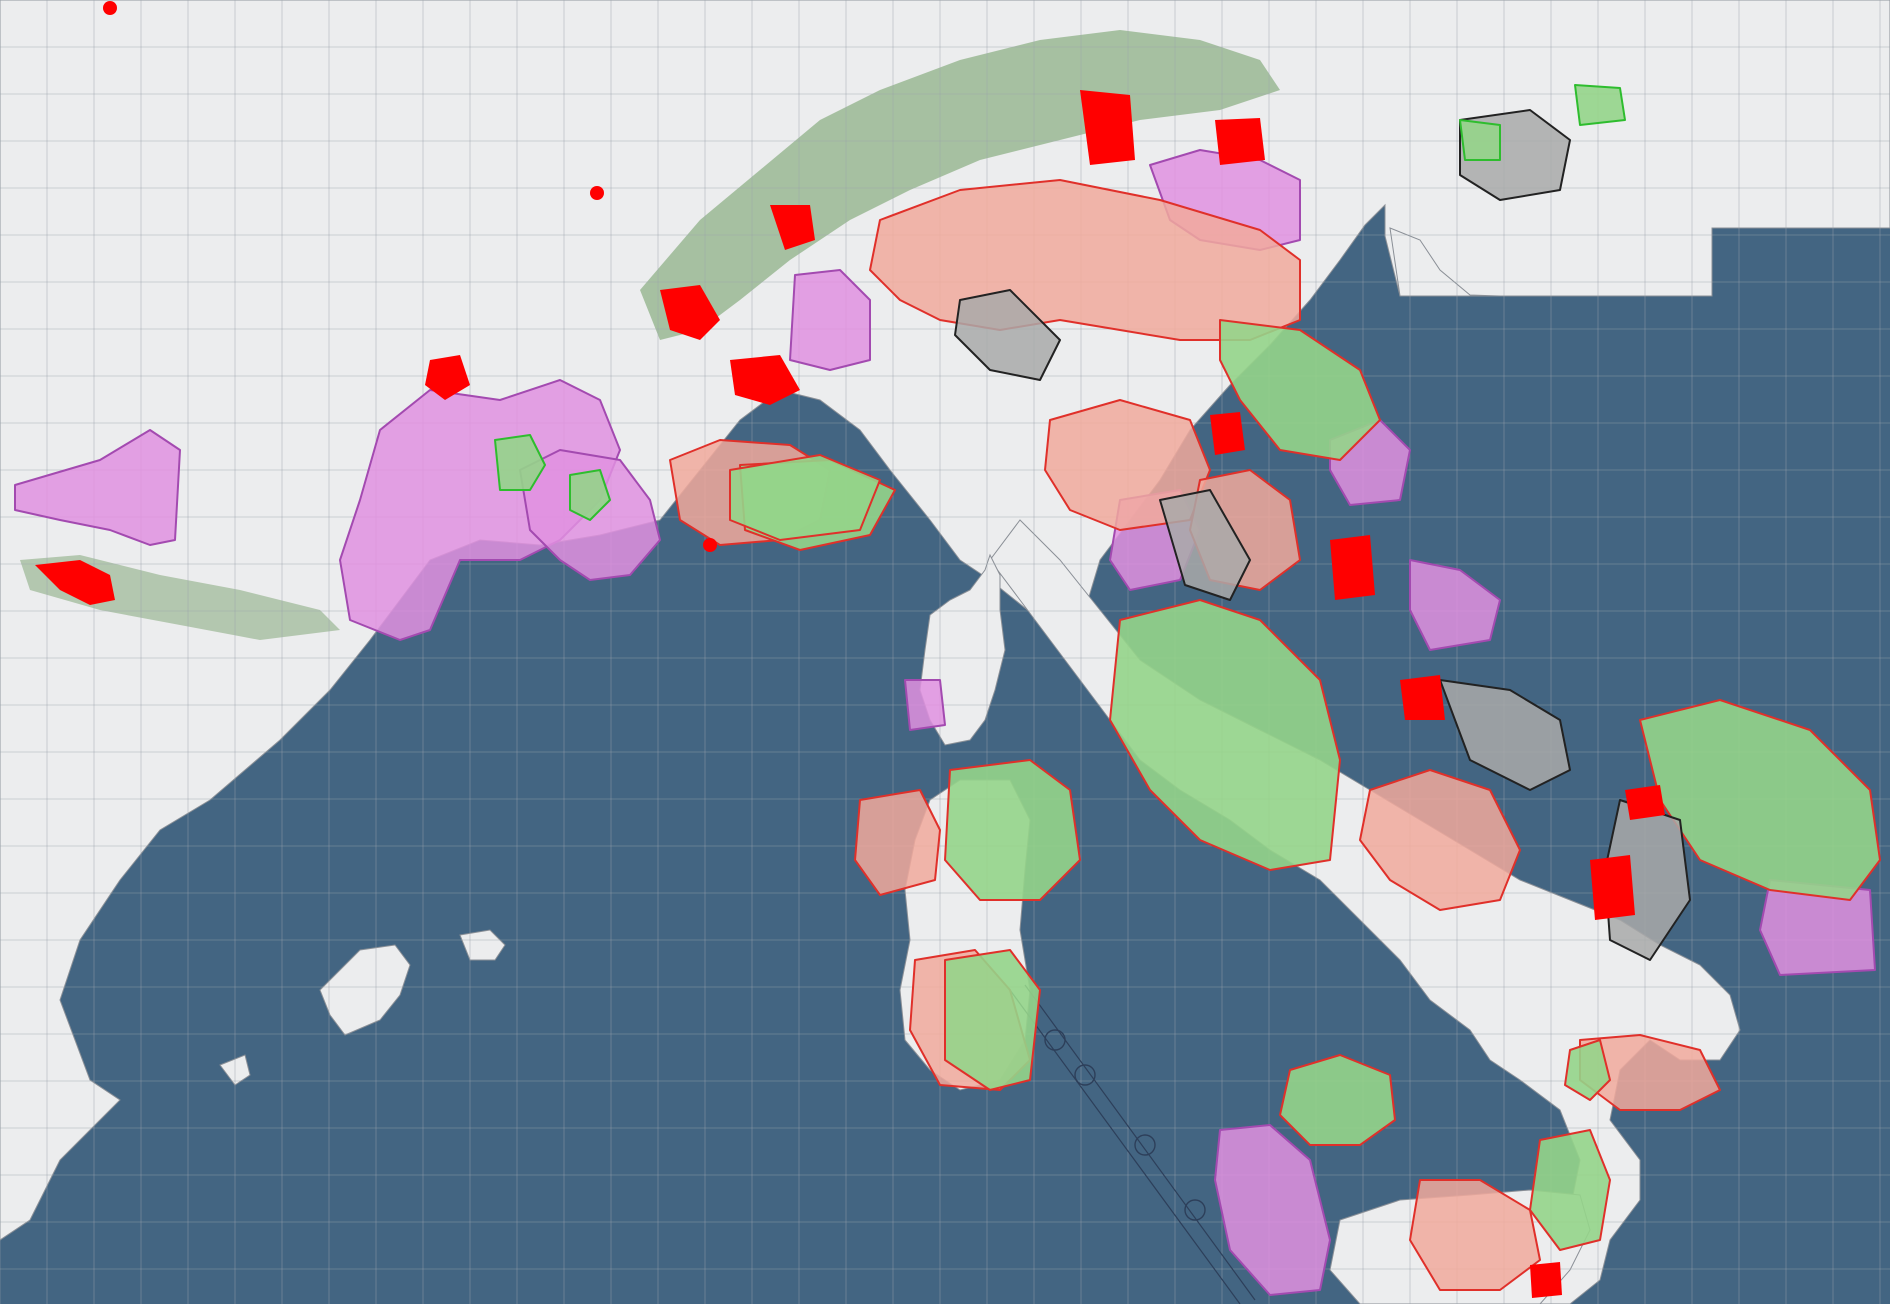 This screenshot has height=1304, width=1890. What do you see at coordinates (1612, 887) in the screenshot?
I see `hot-spot-apulia` at bounding box center [1612, 887].